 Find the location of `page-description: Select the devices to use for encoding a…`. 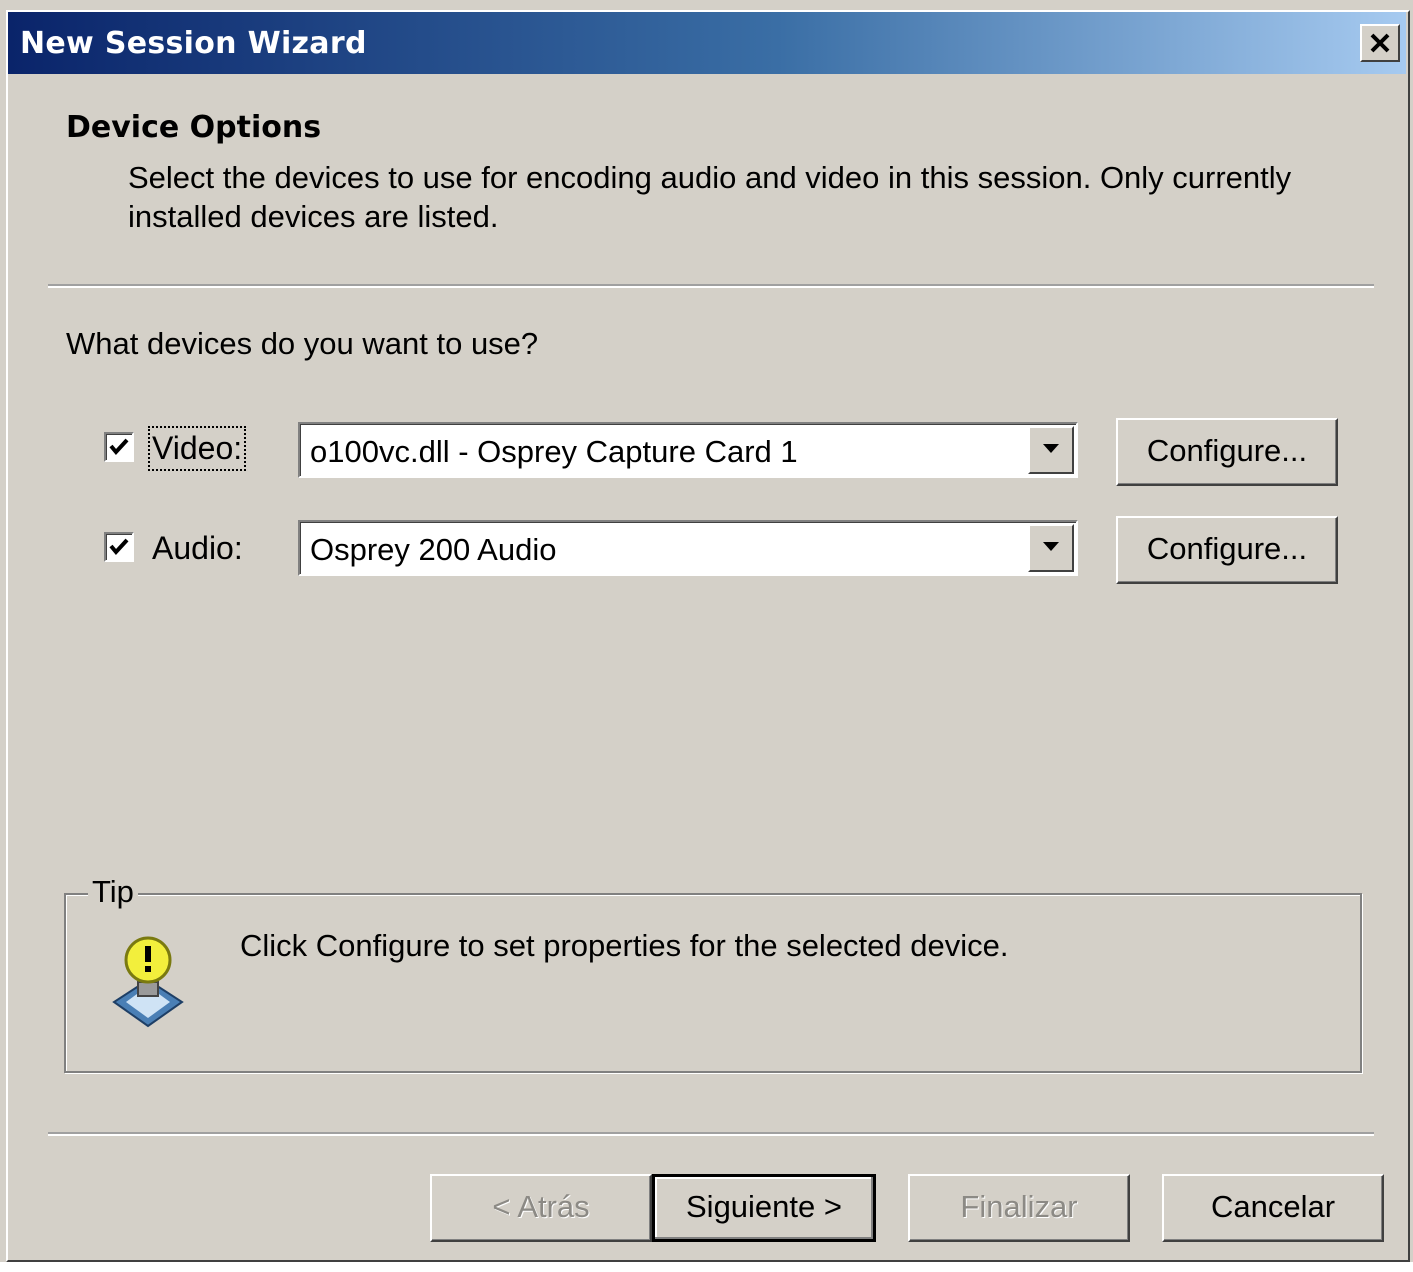

page-description: Select the devices to use for encoding a… is located at coordinates (710, 197).